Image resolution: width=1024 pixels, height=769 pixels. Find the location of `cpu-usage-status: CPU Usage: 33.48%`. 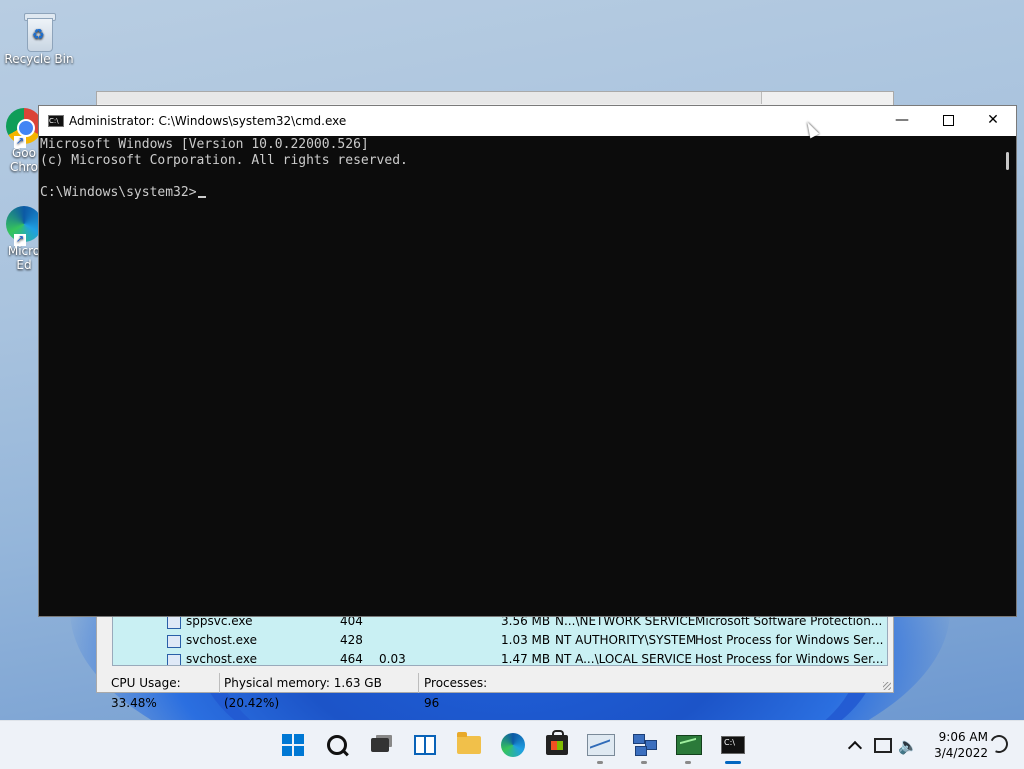

cpu-usage-status: CPU Usage: 33.48% is located at coordinates (164, 691).